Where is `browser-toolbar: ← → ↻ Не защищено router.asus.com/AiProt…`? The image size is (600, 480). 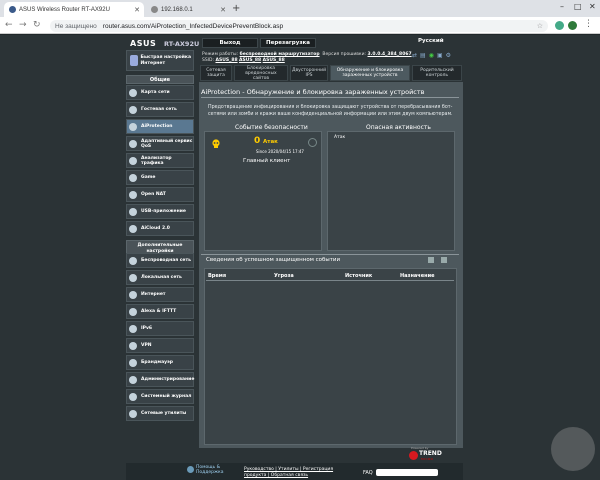
browser-toolbar: ← → ↻ Не защищено router.asus.com/AiProt… is located at coordinates (300, 25).